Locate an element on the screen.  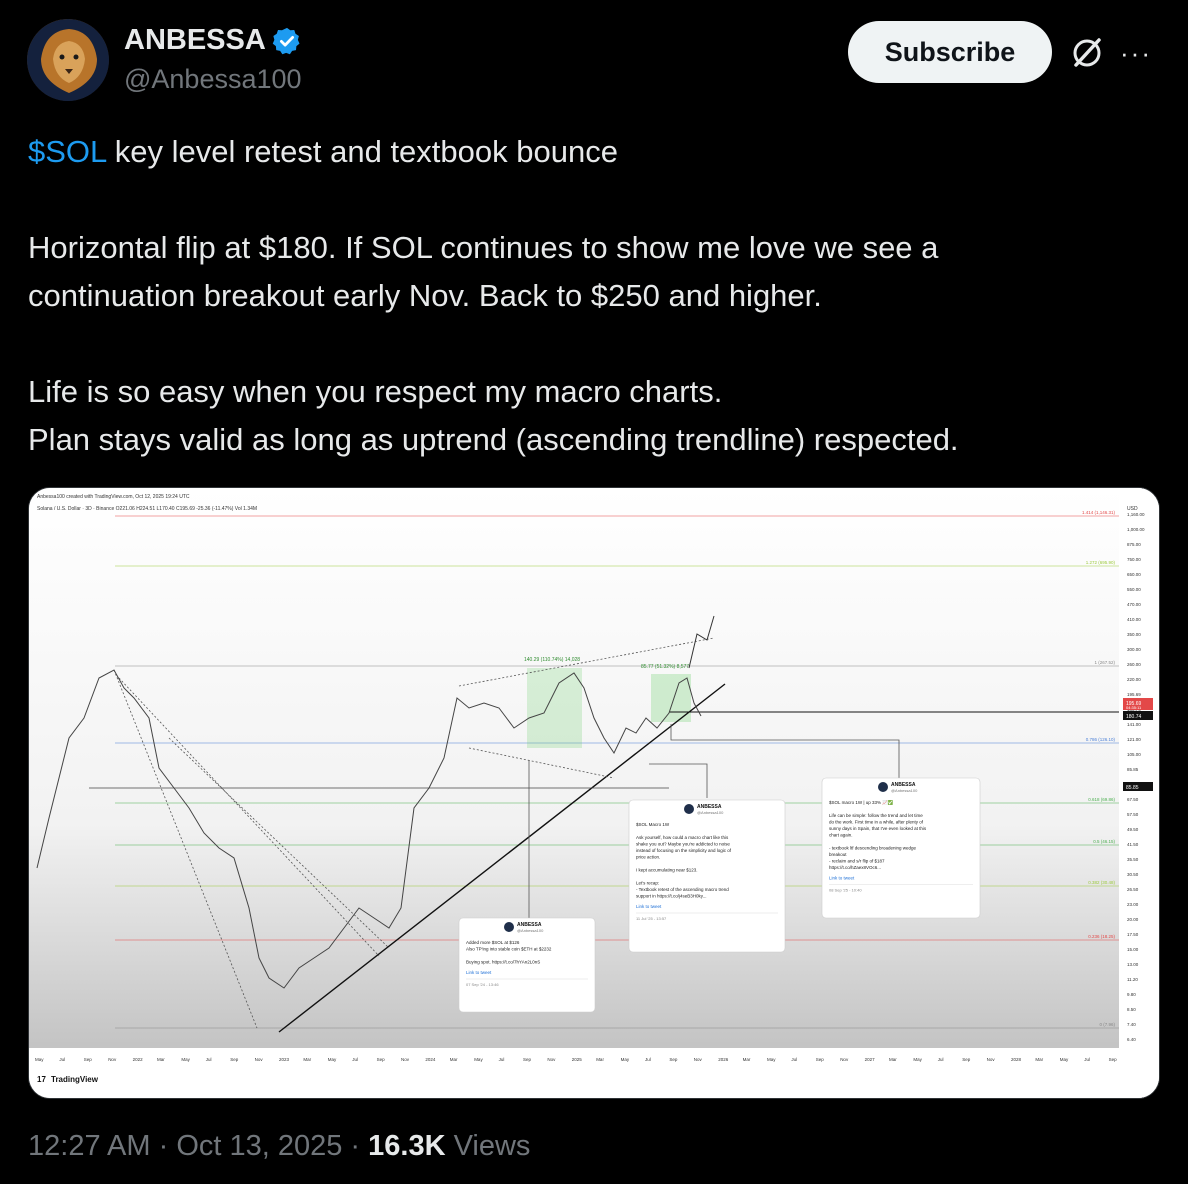
price-tick: 260.00 is located at coordinates (1134, 664).